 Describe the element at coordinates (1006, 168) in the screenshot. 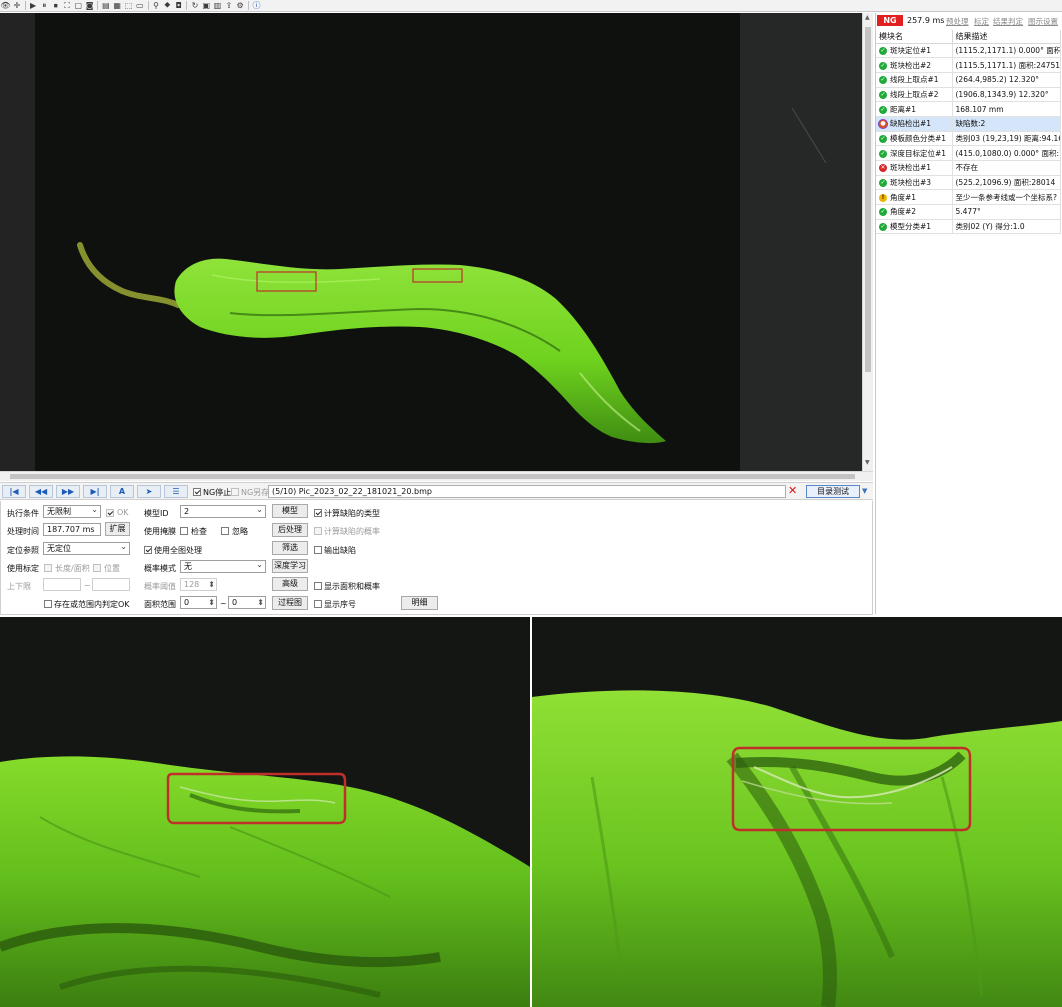

I see `result-description: 不存在` at that location.